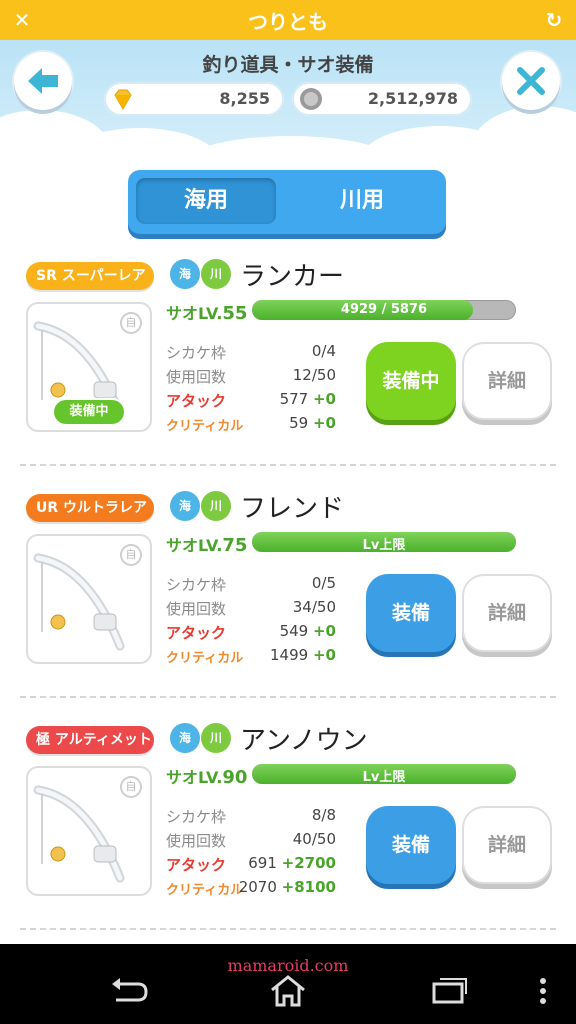 The height and width of the screenshot is (1024, 576). I want to click on slots-value: 8/8, so click(323, 815).